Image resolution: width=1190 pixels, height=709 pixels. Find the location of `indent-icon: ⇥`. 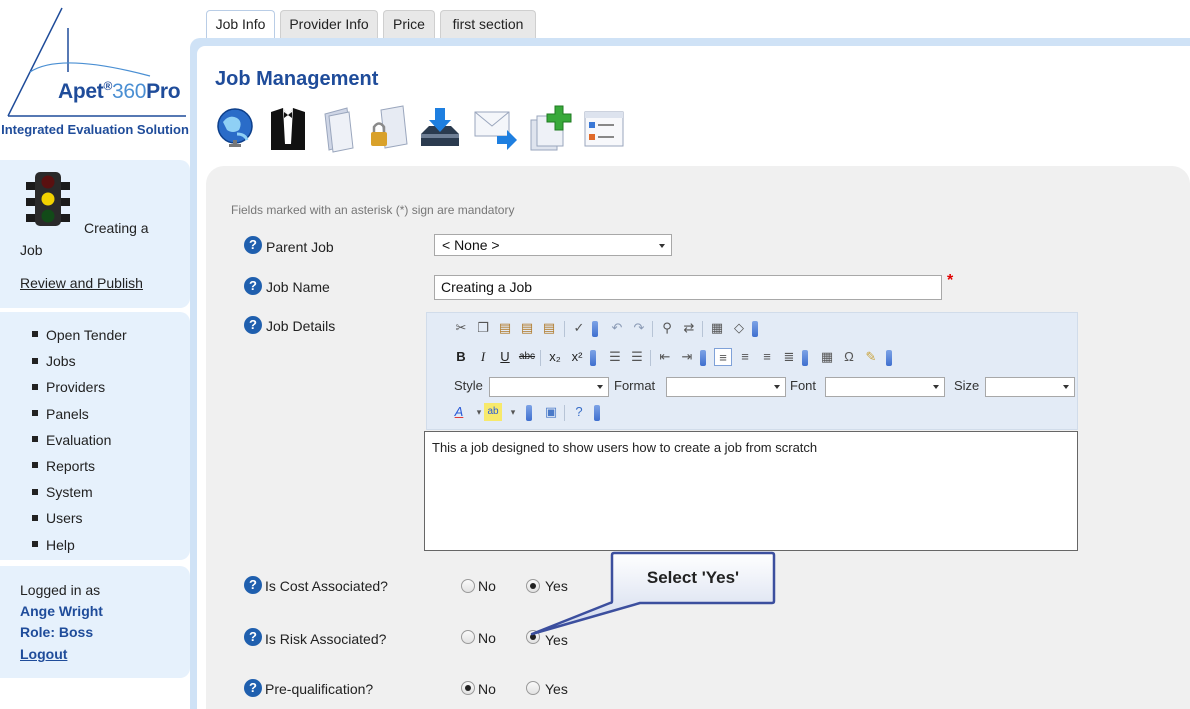

indent-icon: ⇥ is located at coordinates (687, 357).